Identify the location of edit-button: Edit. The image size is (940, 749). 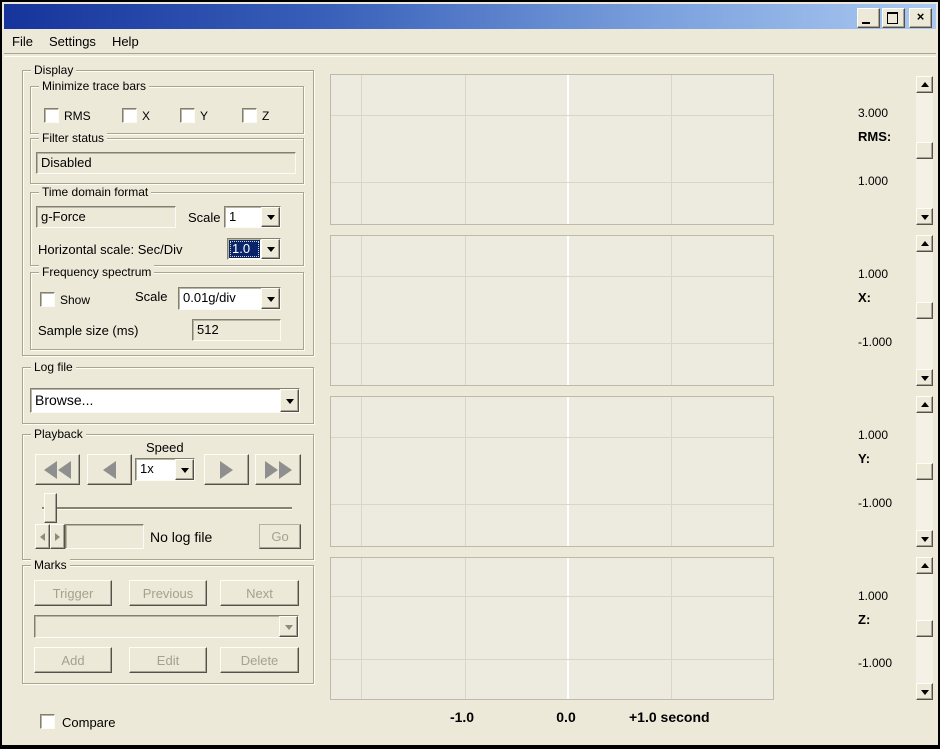
(168, 660).